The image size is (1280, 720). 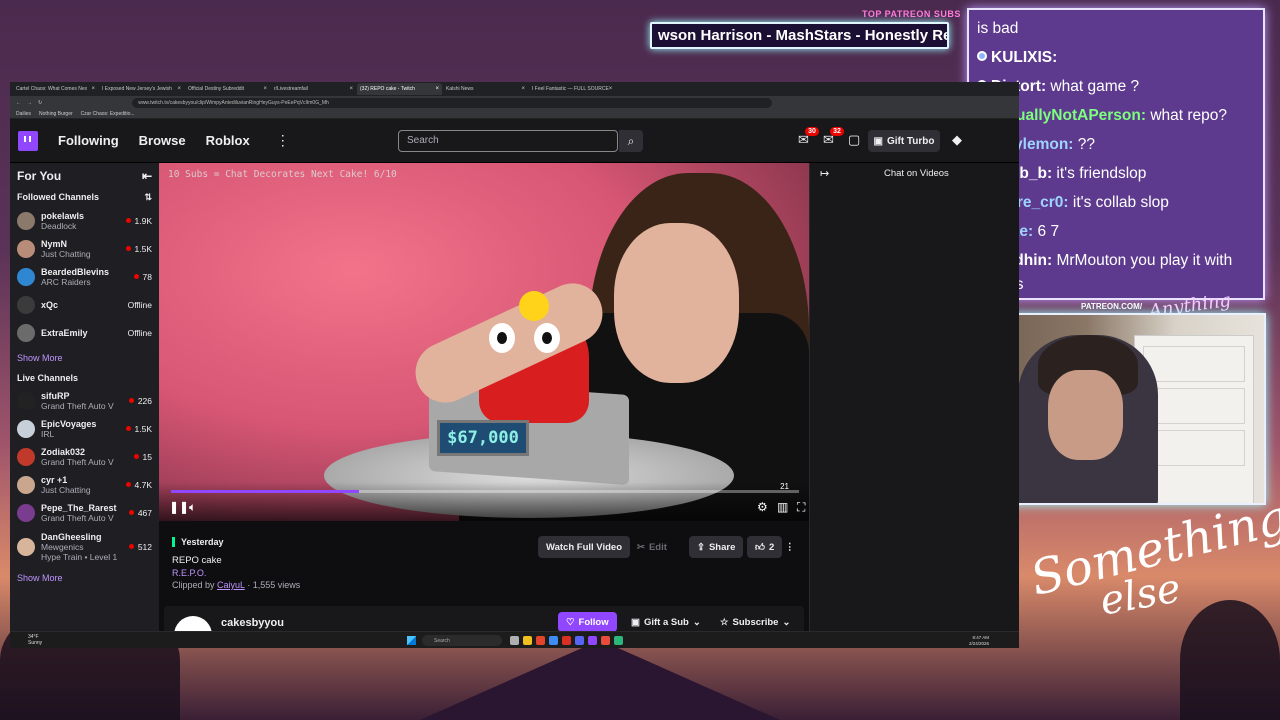 What do you see at coordinates (84, 401) in the screenshot?
I see `sidebar-channel-sifurp: sifuRP Grand Theft Auto V 226` at bounding box center [84, 401].